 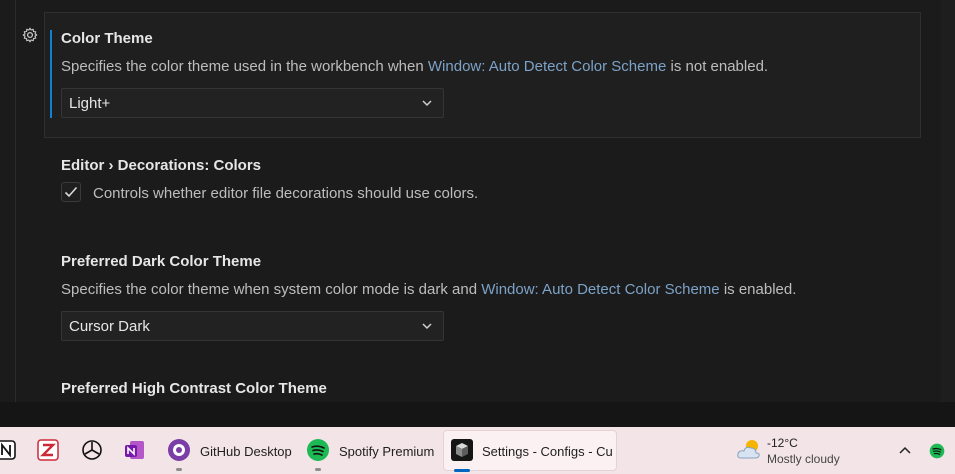 What do you see at coordinates (48, 450) in the screenshot?
I see `zotero-icon` at bounding box center [48, 450].